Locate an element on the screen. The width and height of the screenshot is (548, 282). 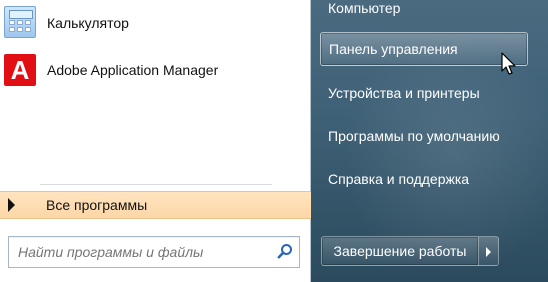
link-label: Программы по умолчанию is located at coordinates (414, 136).